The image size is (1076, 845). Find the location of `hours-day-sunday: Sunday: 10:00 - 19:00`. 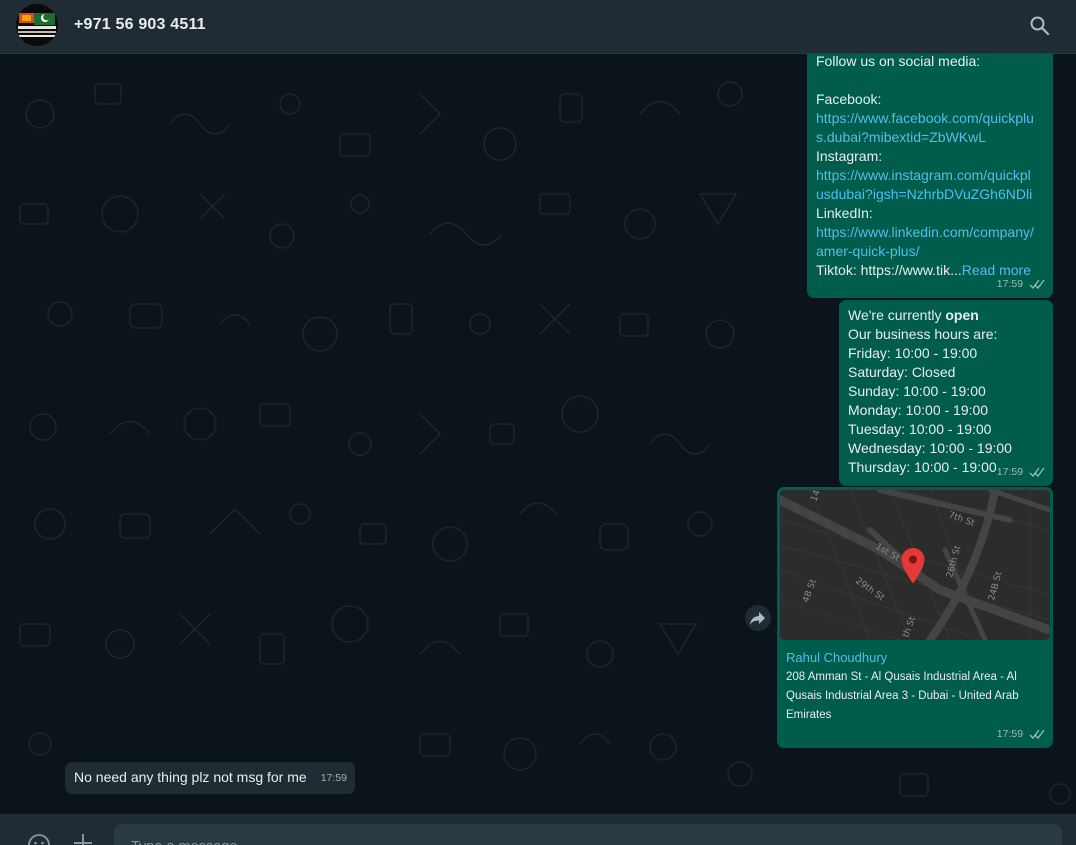

hours-day-sunday: Sunday: 10:00 - 19:00 is located at coordinates (917, 391).